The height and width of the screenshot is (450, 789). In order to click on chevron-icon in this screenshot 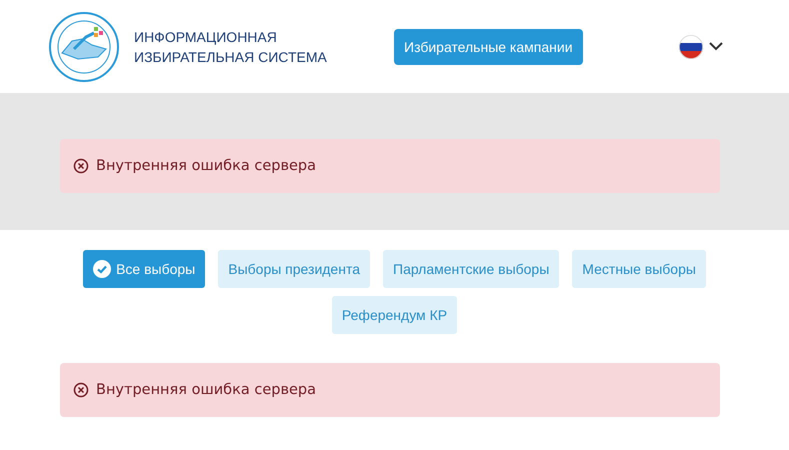, I will do `click(716, 46)`.